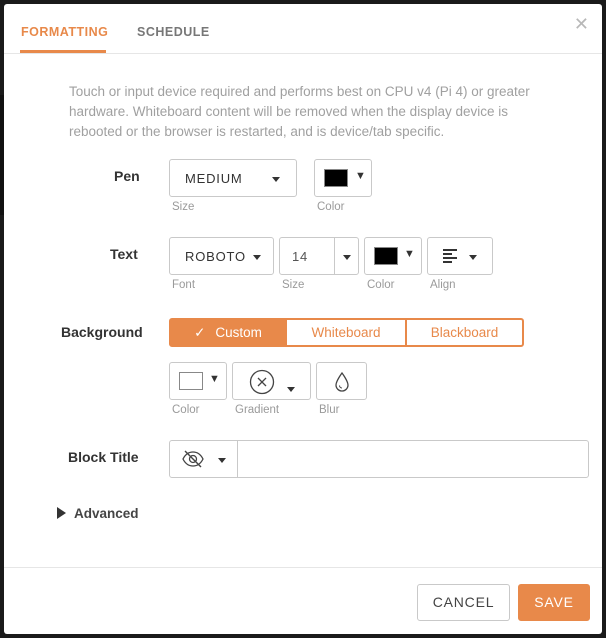 The width and height of the screenshot is (606, 638). What do you see at coordinates (554, 602) in the screenshot?
I see `save-button: SAVE` at bounding box center [554, 602].